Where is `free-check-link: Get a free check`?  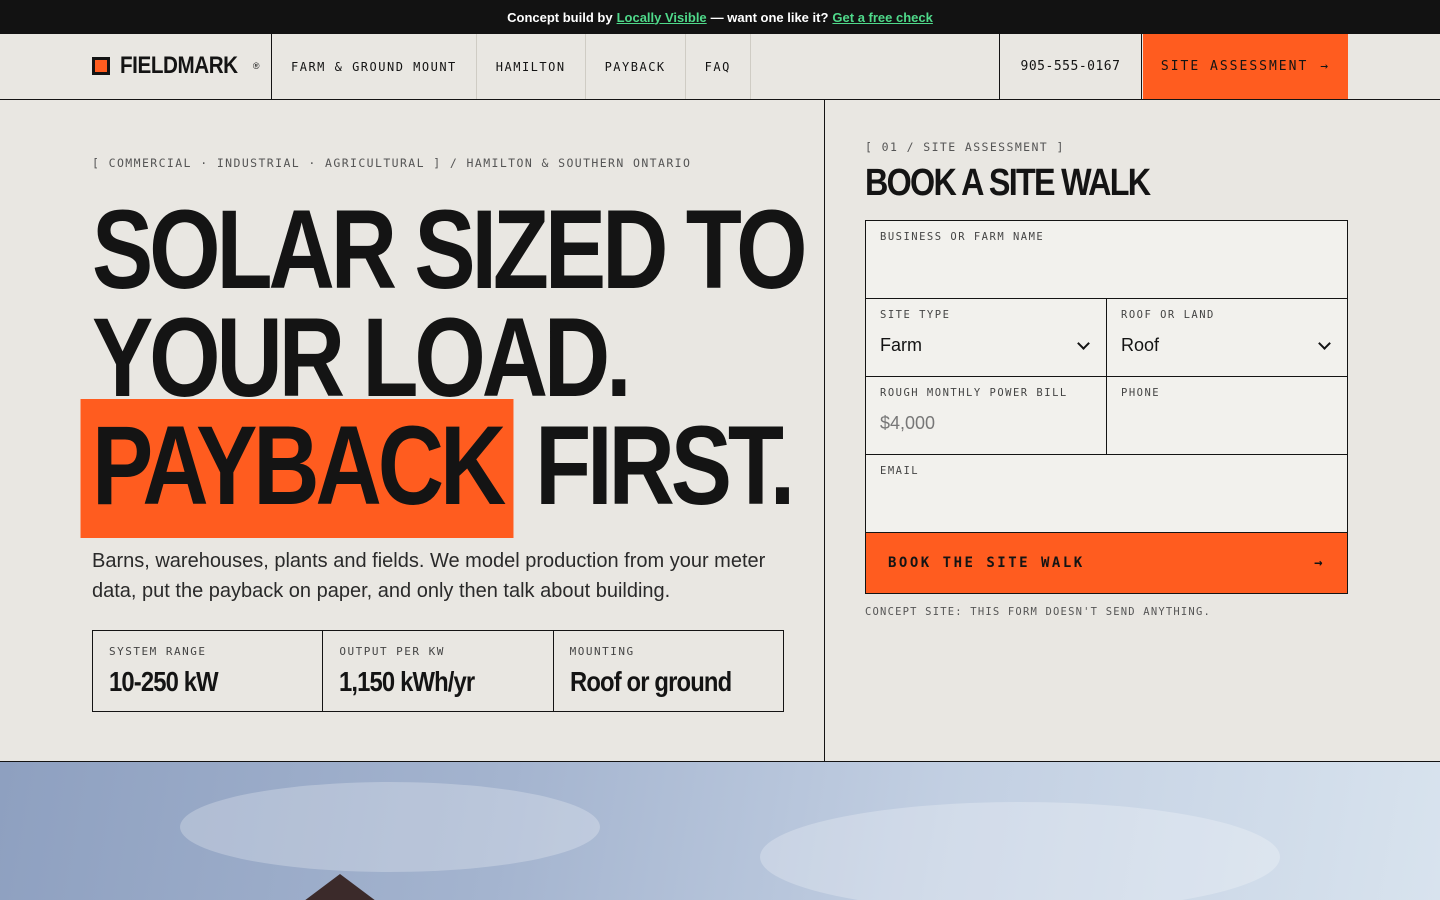
free-check-link: Get a free check is located at coordinates (882, 17).